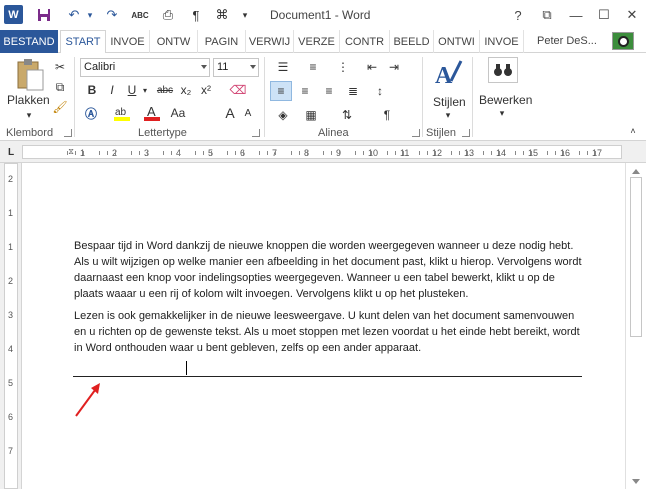 The image size is (646, 489). What do you see at coordinates (44, 15) in the screenshot?
I see `save-icon` at bounding box center [44, 15].